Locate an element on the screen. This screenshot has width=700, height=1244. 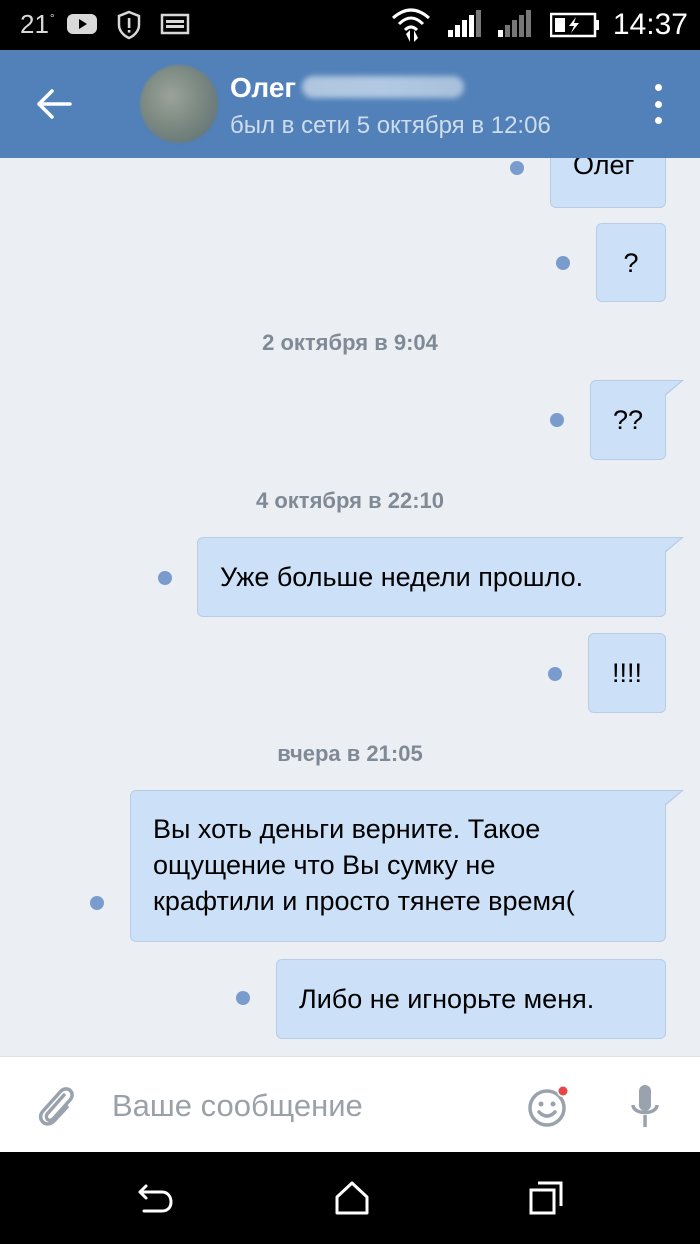
contact-name: Олег is located at coordinates (263, 88).